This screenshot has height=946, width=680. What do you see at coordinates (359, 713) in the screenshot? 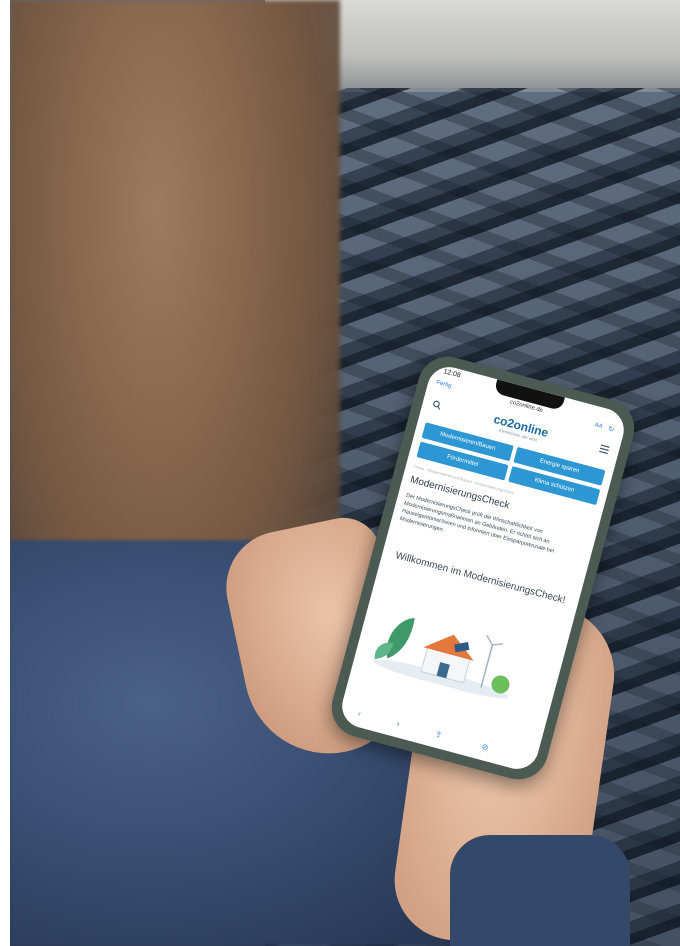
I see `back-arrow-icon: ‹` at bounding box center [359, 713].